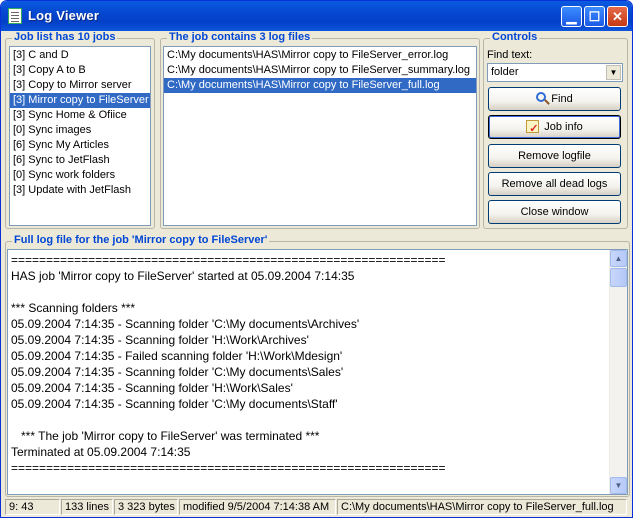  Describe the element at coordinates (541, 97) in the screenshot. I see `magnifier-icon` at that location.